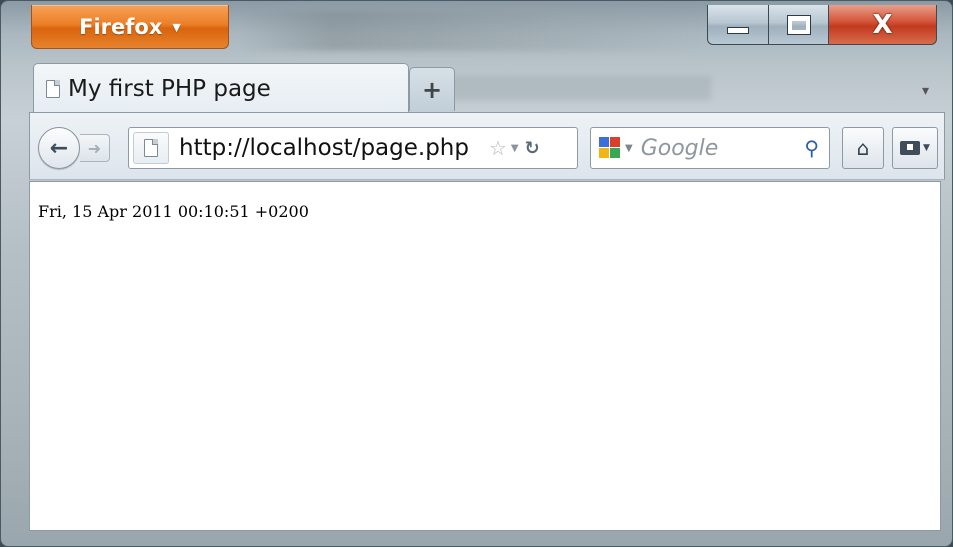  I want to click on search-input: Google, so click(680, 148).